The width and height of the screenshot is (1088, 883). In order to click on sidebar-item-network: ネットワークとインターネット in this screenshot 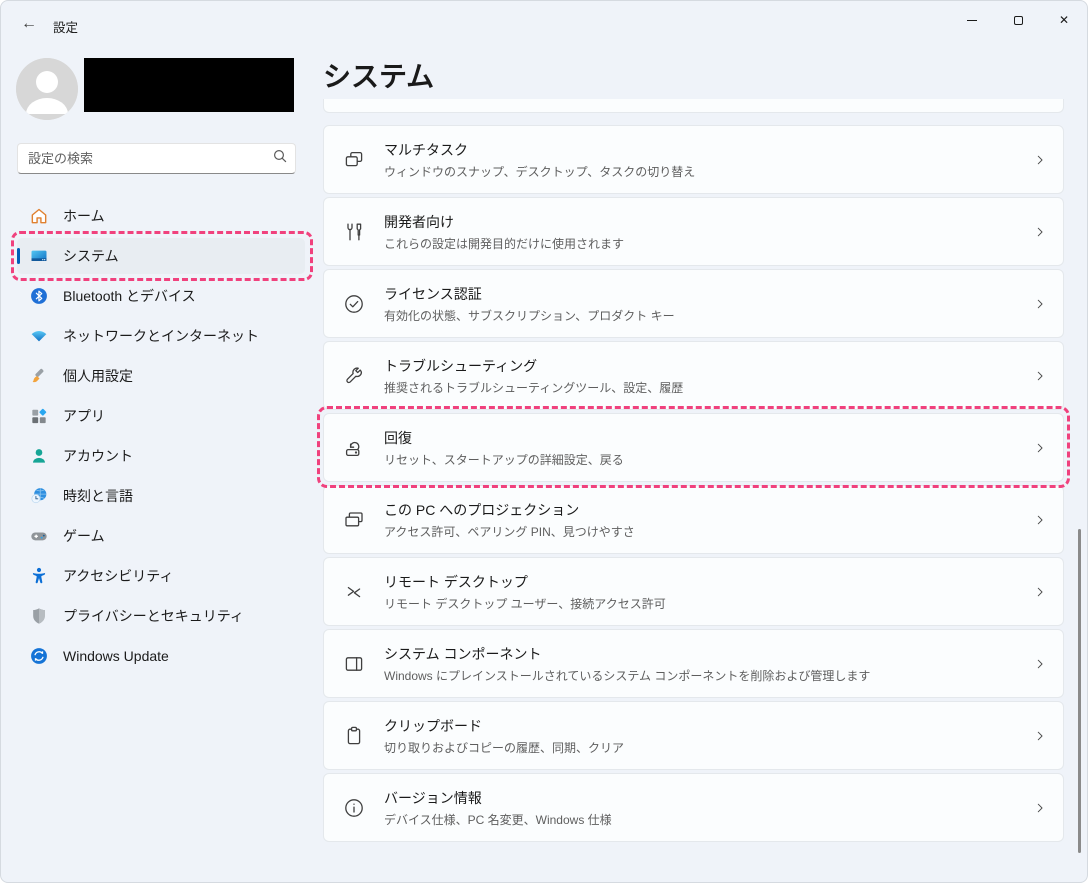, I will do `click(161, 336)`.